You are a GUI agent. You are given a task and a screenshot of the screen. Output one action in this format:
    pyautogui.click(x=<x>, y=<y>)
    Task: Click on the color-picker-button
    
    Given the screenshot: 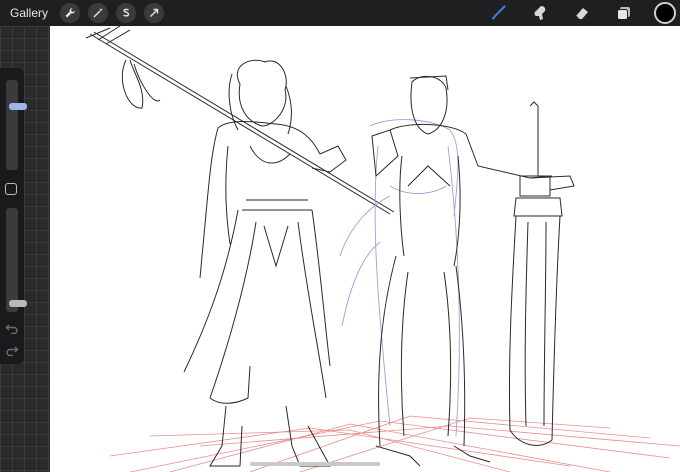 What is the action you would take?
    pyautogui.click(x=665, y=13)
    